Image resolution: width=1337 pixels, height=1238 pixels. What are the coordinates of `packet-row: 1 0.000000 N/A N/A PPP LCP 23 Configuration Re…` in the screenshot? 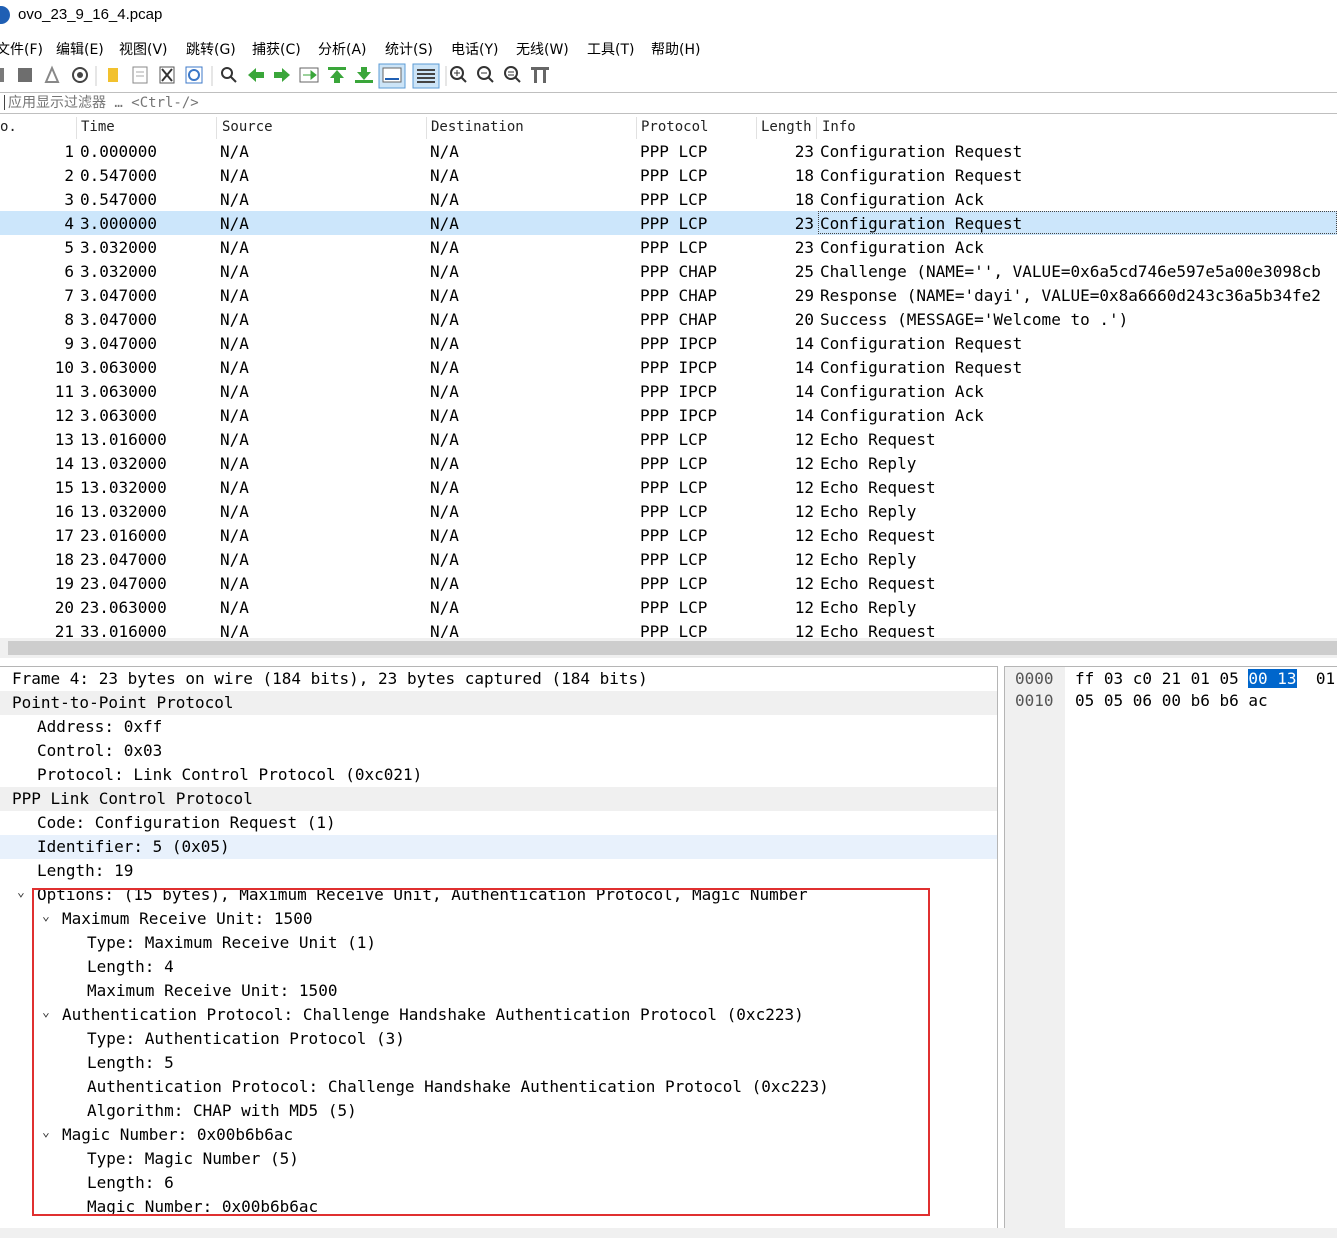 It's located at (668, 151).